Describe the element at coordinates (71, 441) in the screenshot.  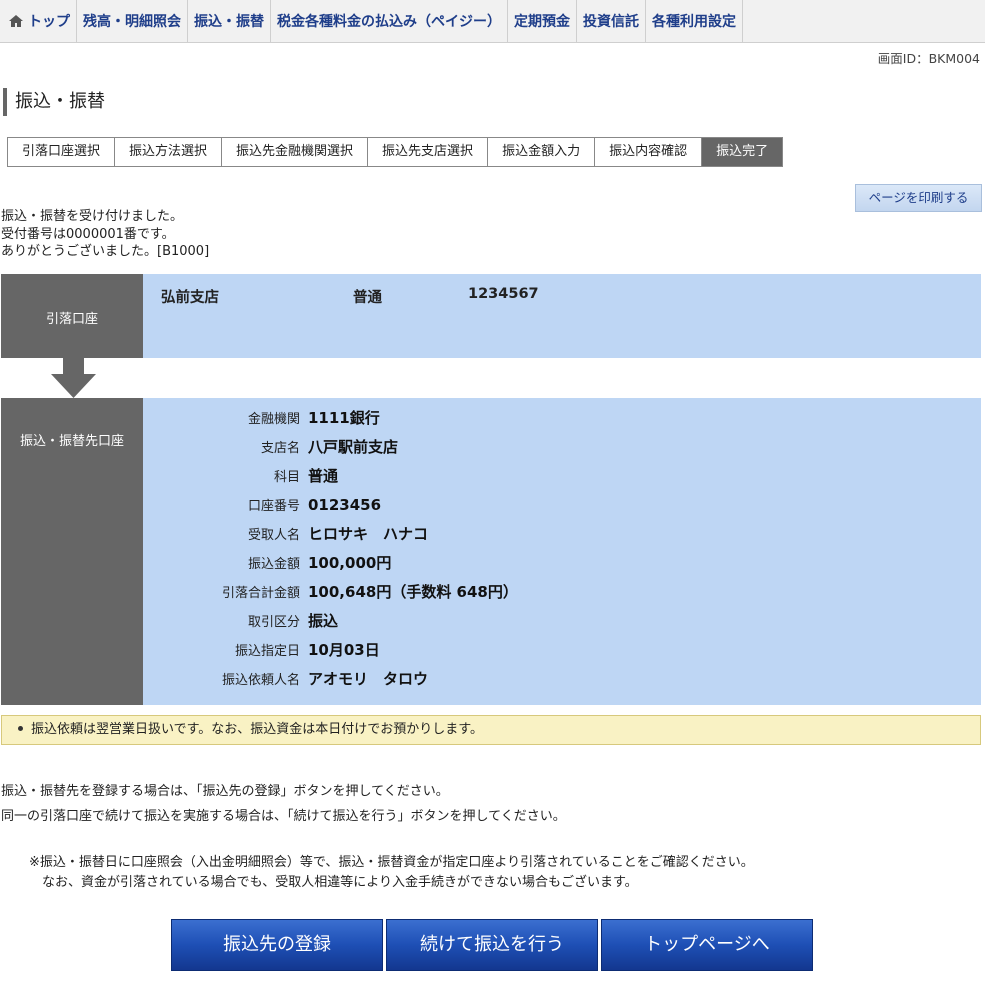
I see `destination-account-label: 振込・振替先口座` at that location.